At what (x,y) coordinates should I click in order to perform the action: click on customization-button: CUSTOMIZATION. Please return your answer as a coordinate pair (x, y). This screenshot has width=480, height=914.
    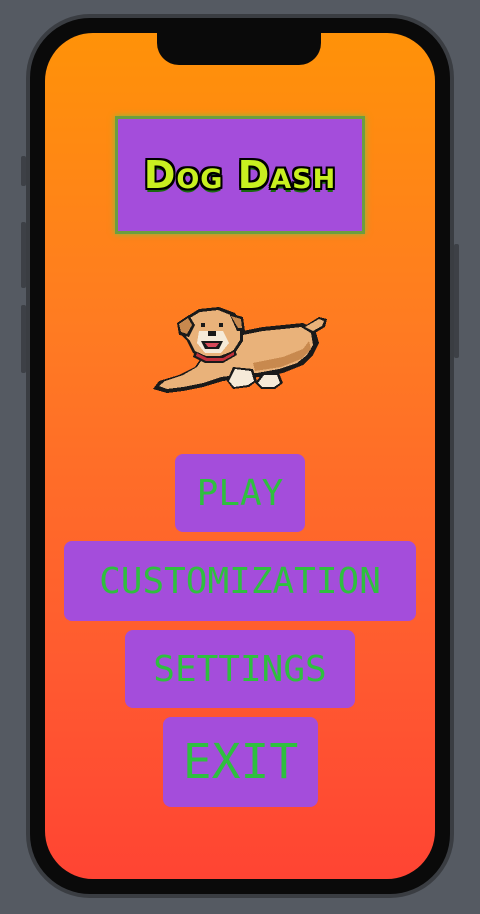
    Looking at the image, I should click on (240, 581).